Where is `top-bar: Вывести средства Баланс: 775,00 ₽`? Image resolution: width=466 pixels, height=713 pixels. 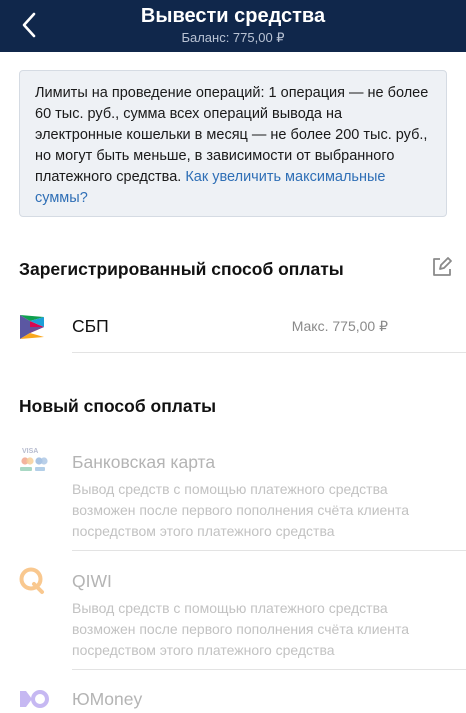 top-bar: Вывести средства Баланс: 775,00 ₽ is located at coordinates (233, 26).